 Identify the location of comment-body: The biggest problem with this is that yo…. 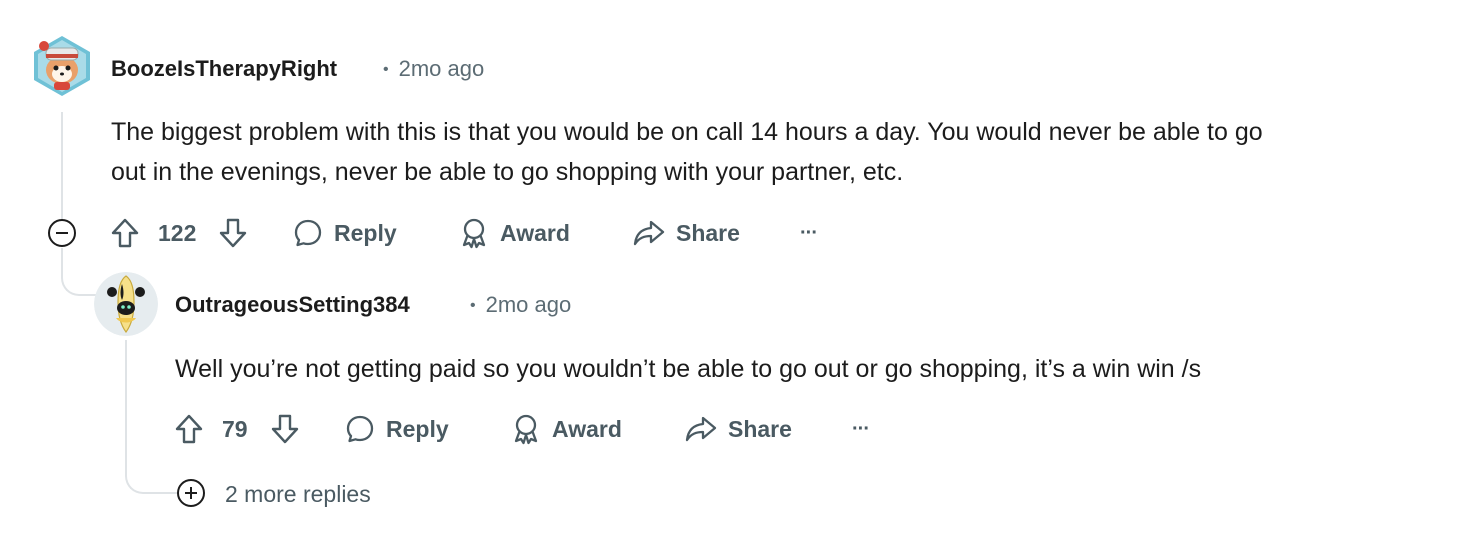
(791, 152).